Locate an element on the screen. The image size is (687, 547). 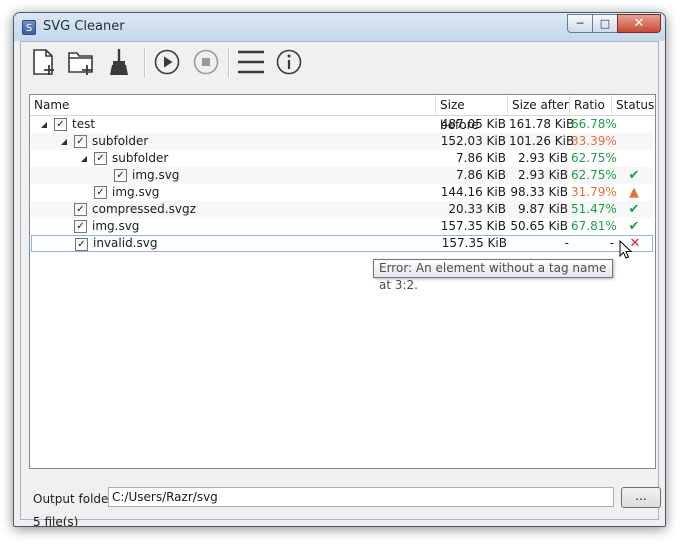
size-after-cell: 161.78 KiB is located at coordinates (542, 124).